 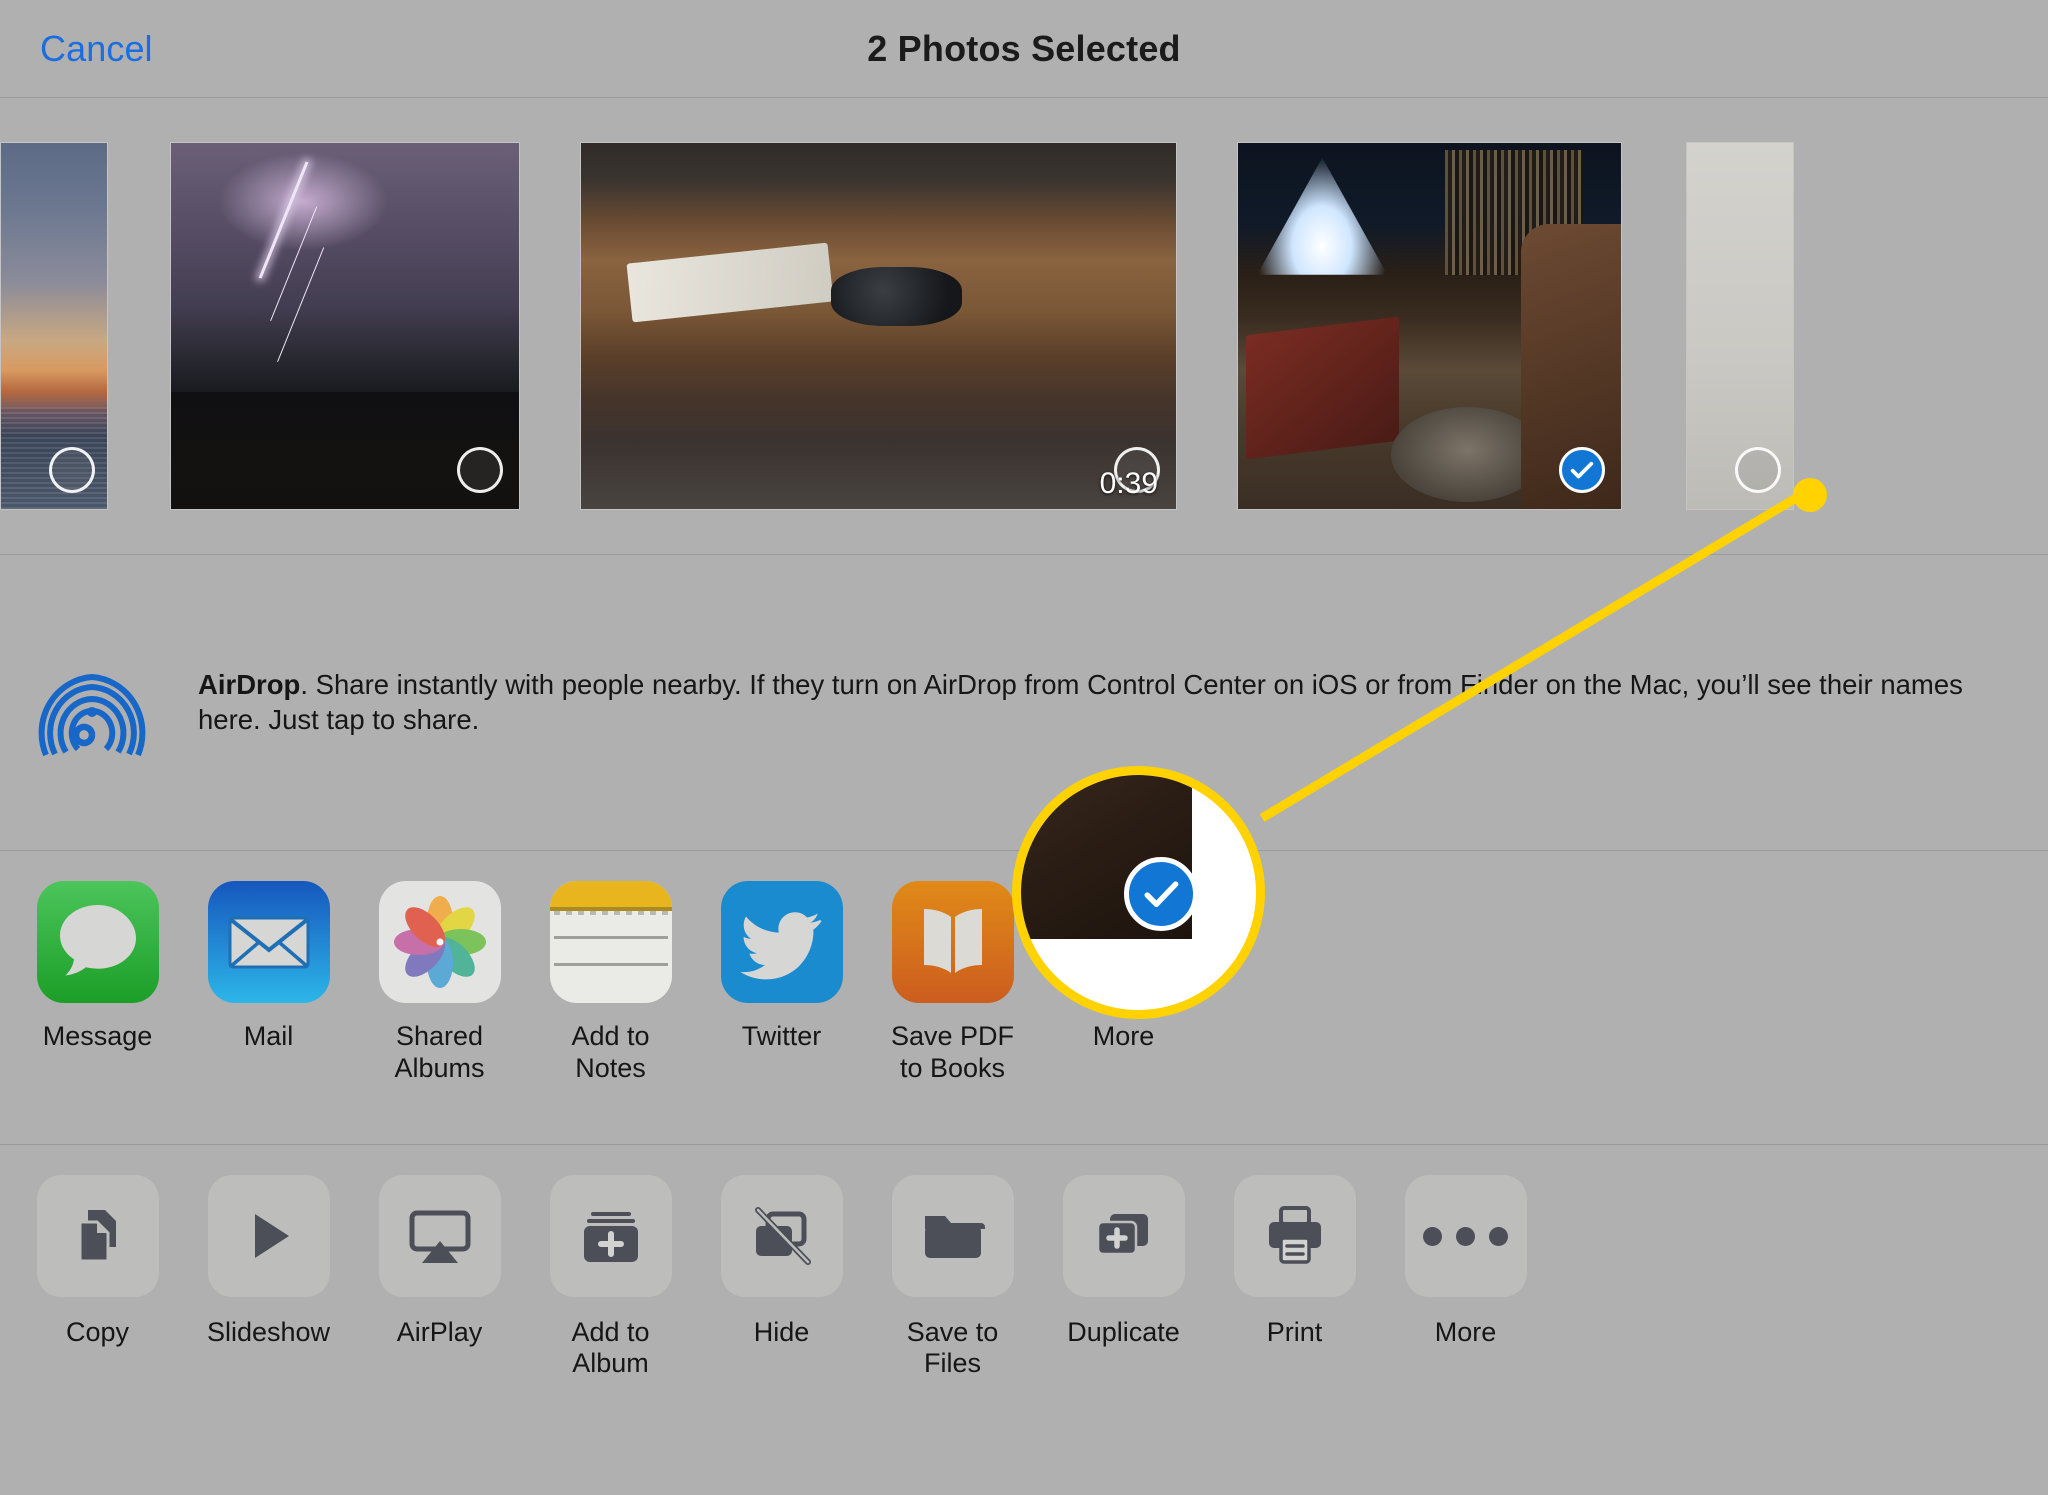 I want to click on cancel-button: Cancel, so click(x=96, y=49).